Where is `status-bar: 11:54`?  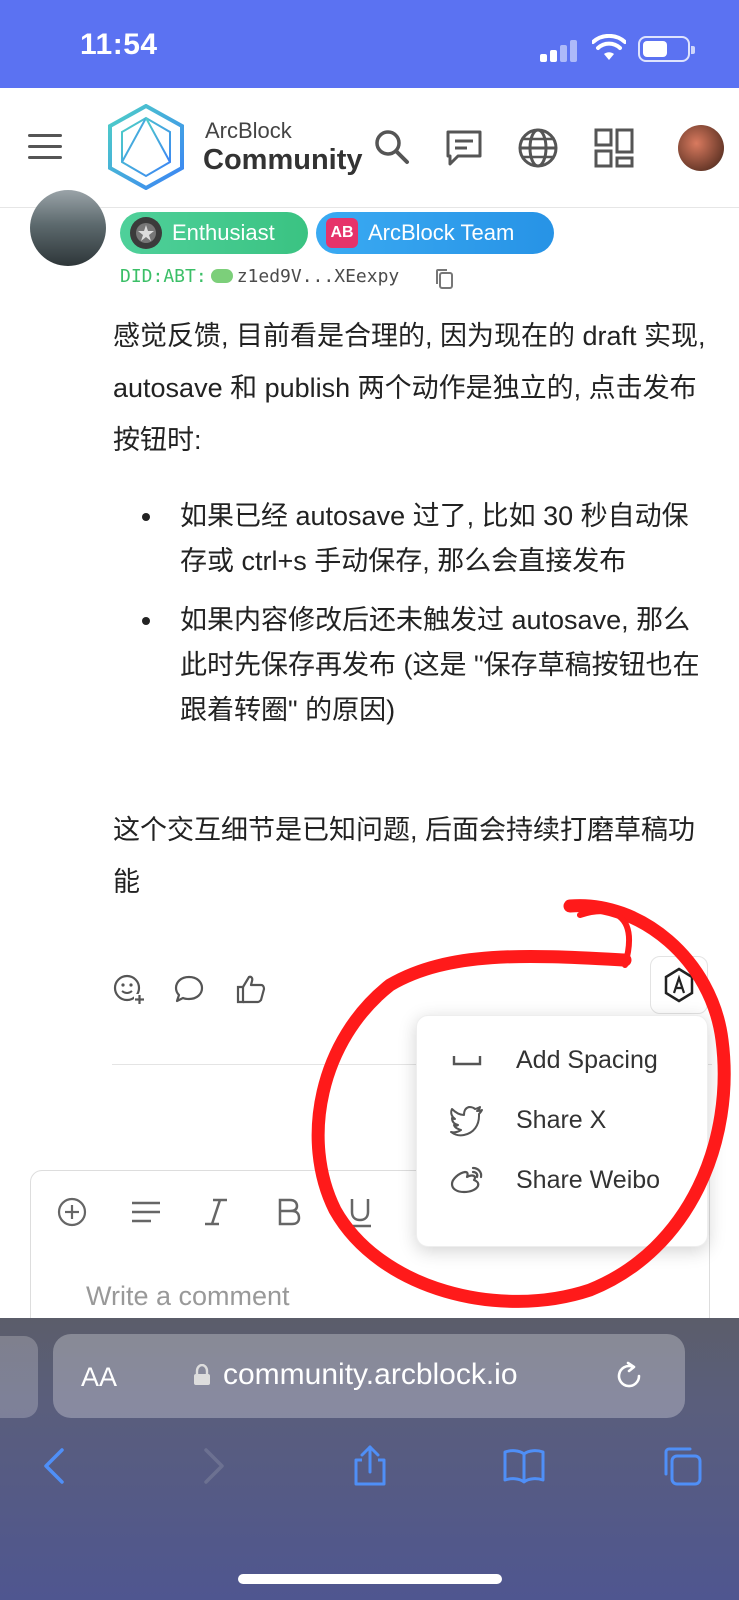 status-bar: 11:54 is located at coordinates (369, 44).